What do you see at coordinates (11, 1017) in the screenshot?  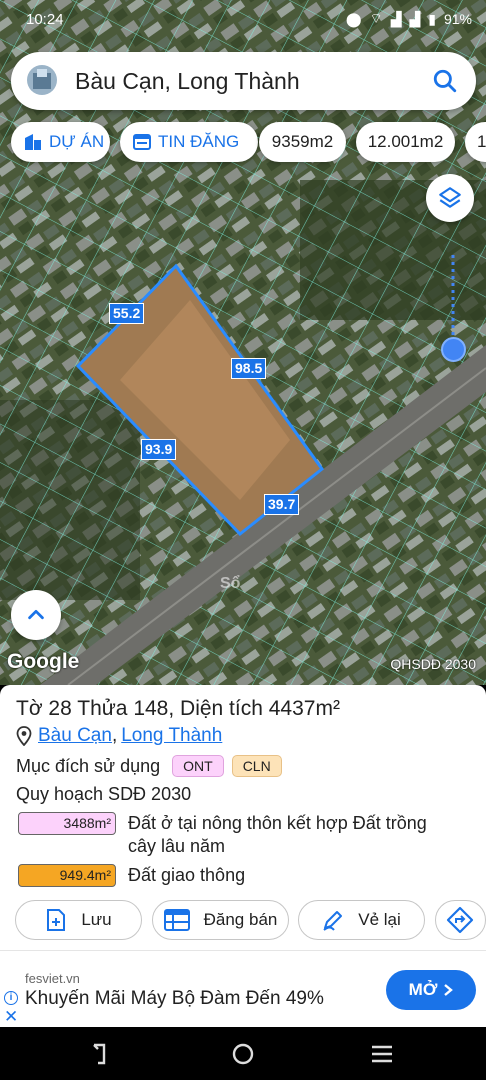 I see `ad-close-icon: ✕` at bounding box center [11, 1017].